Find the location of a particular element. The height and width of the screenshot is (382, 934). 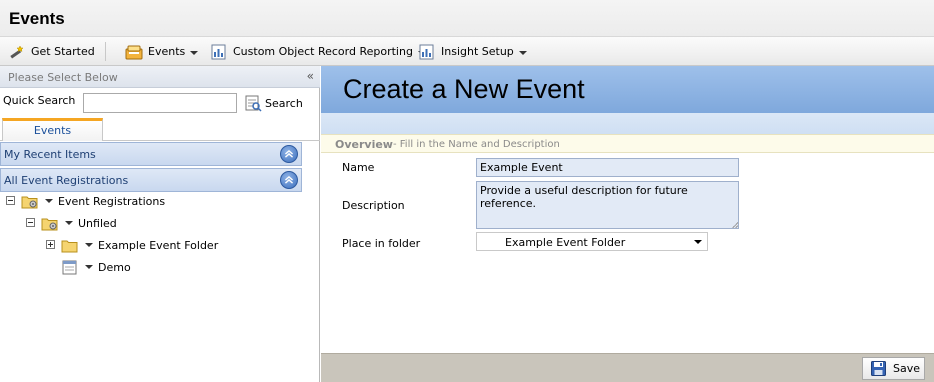

save-button-label: Save is located at coordinates (907, 368).